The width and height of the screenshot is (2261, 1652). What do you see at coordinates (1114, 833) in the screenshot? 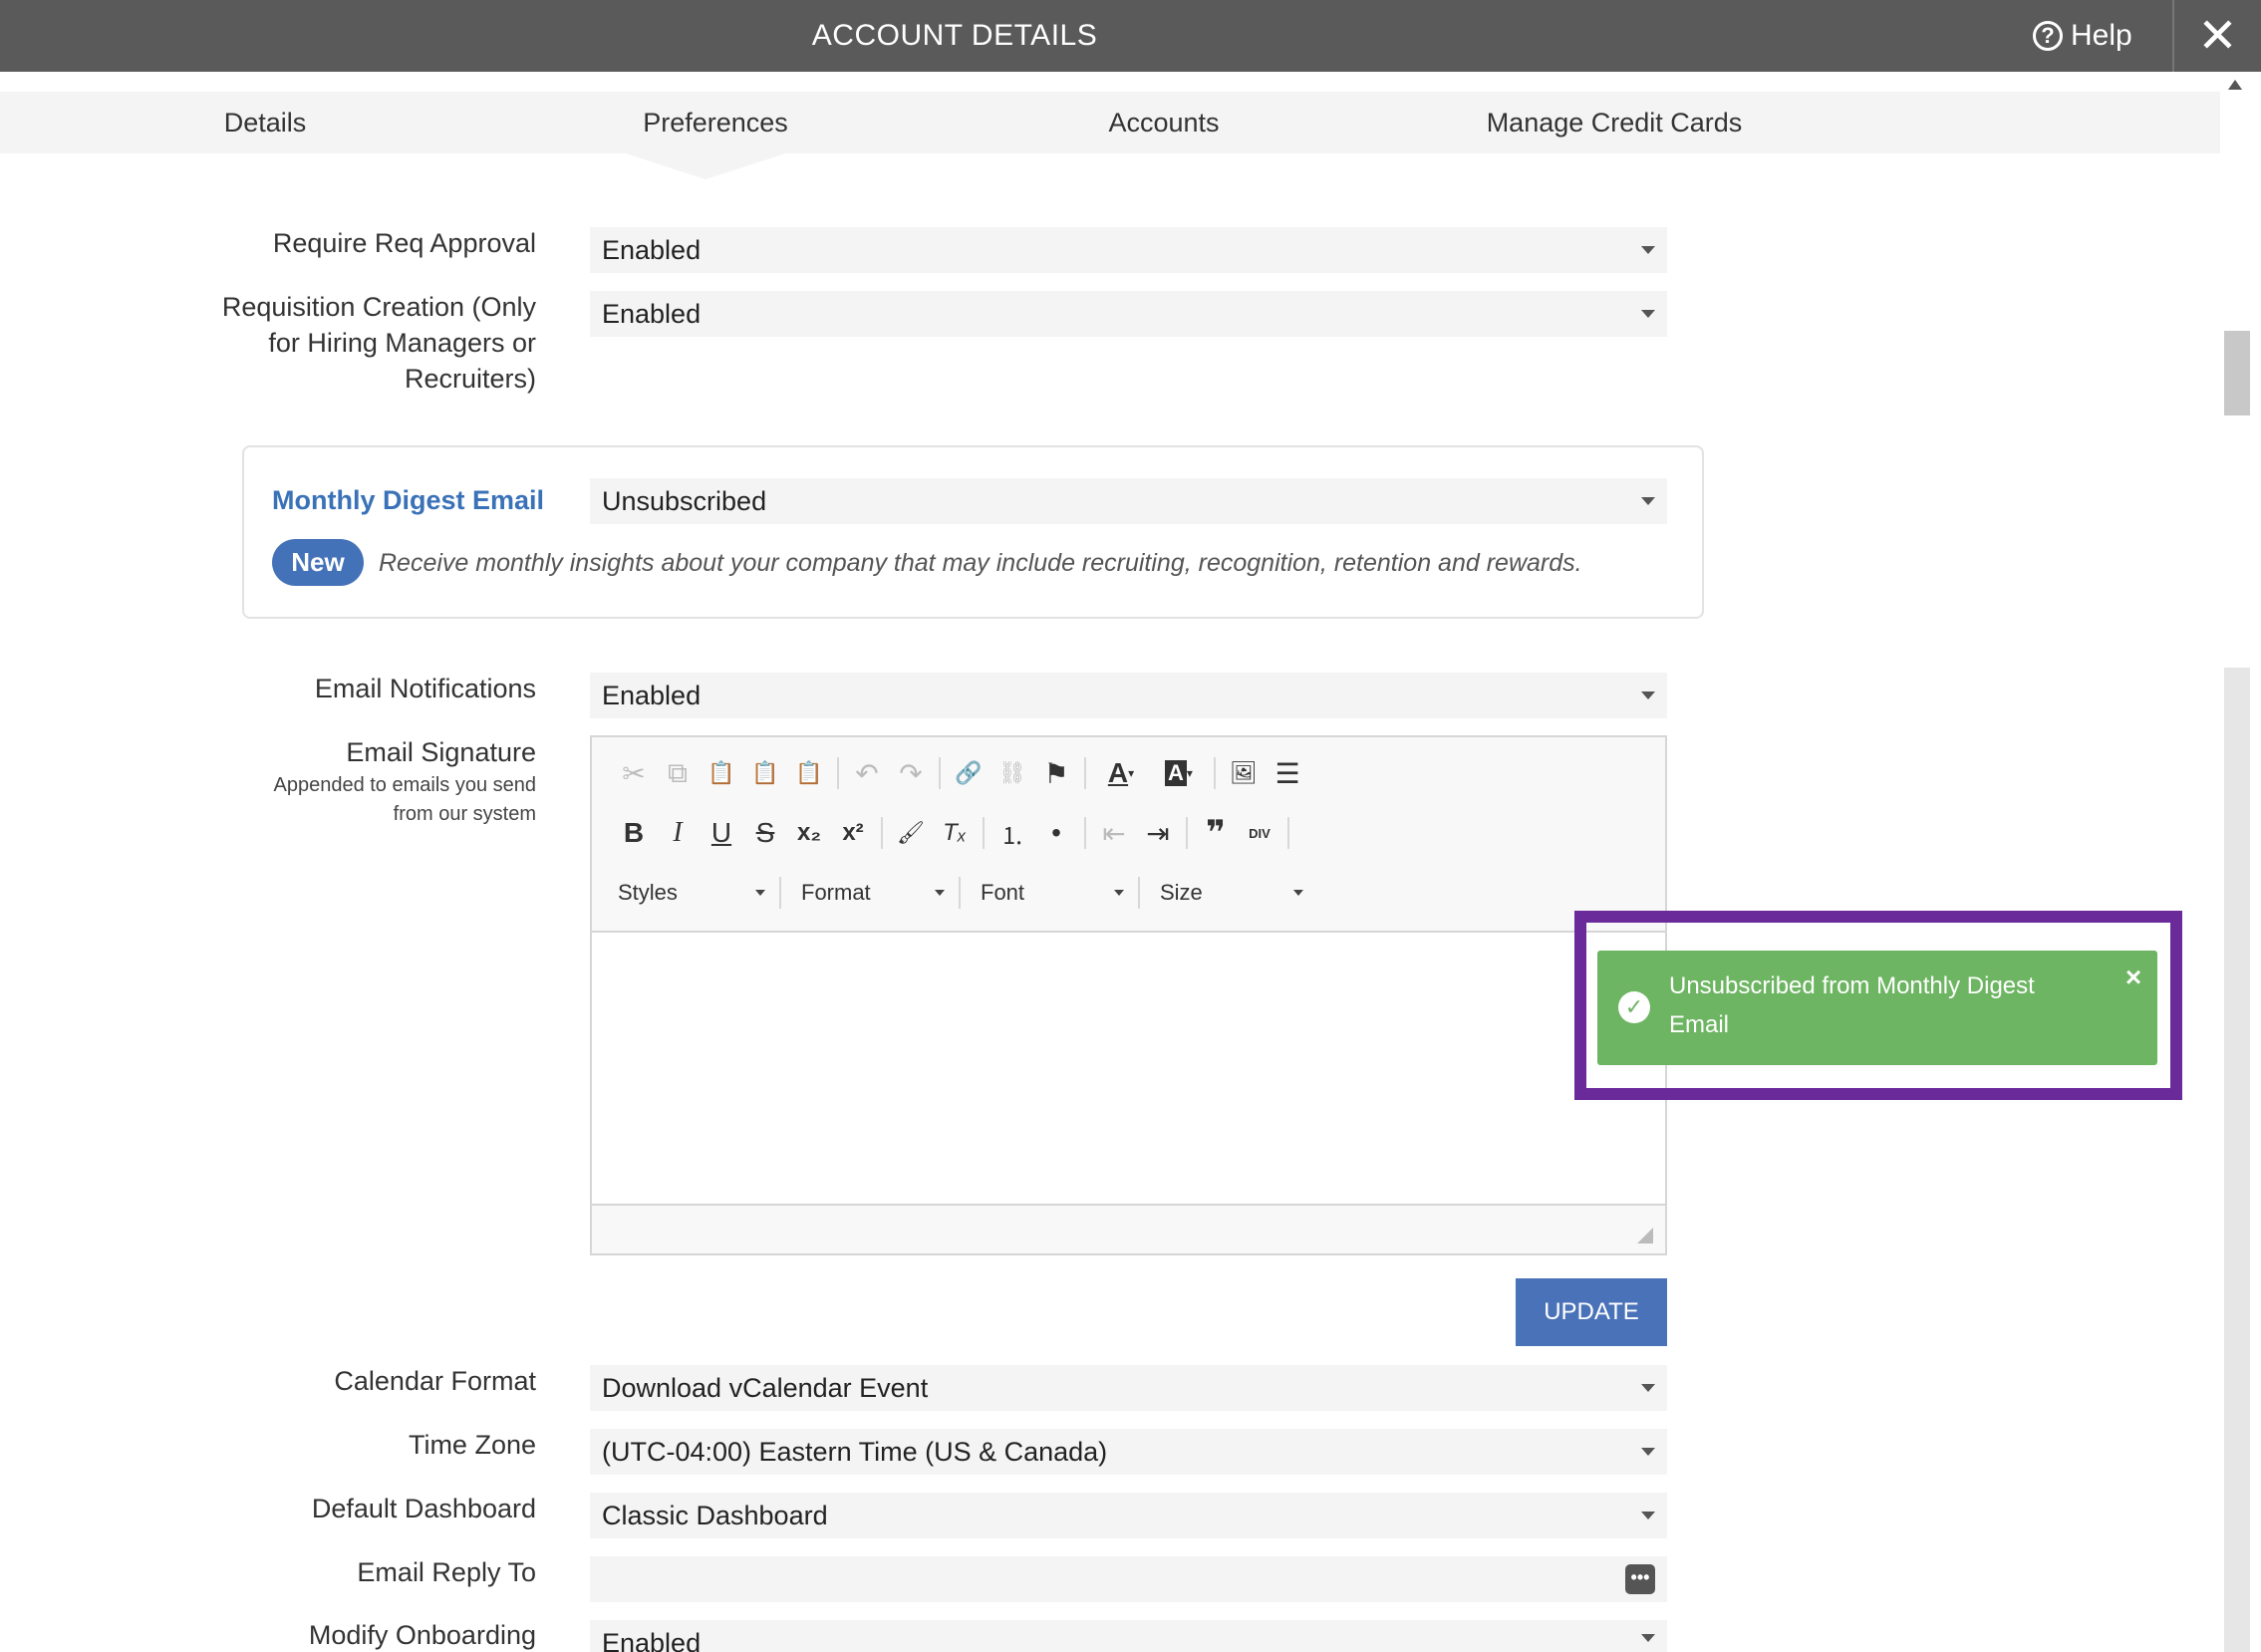
I see `outdent-icon: ⇤` at bounding box center [1114, 833].